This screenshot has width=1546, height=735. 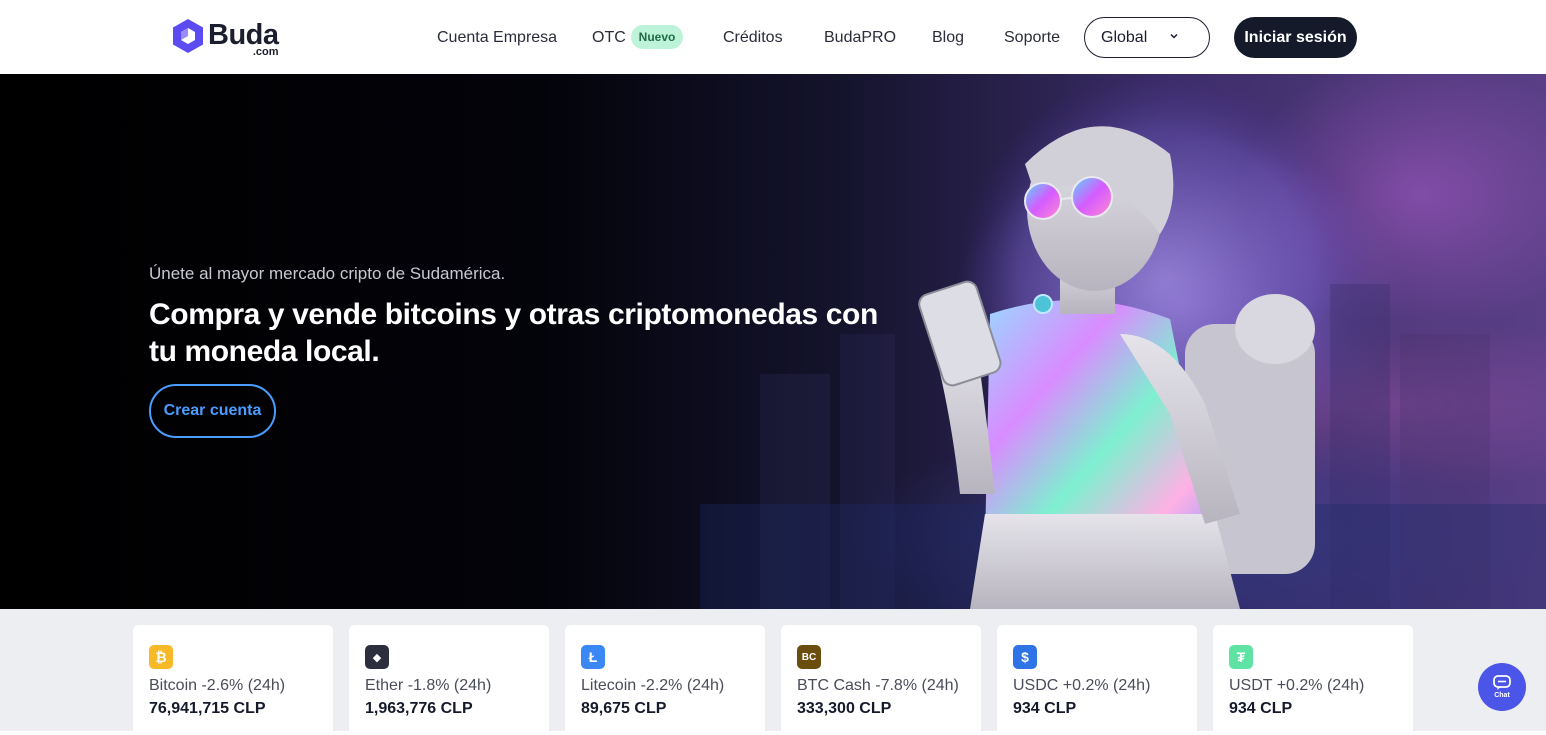 What do you see at coordinates (497, 38) in the screenshot?
I see `nav-cuenta-empresa: Cuenta Empresa` at bounding box center [497, 38].